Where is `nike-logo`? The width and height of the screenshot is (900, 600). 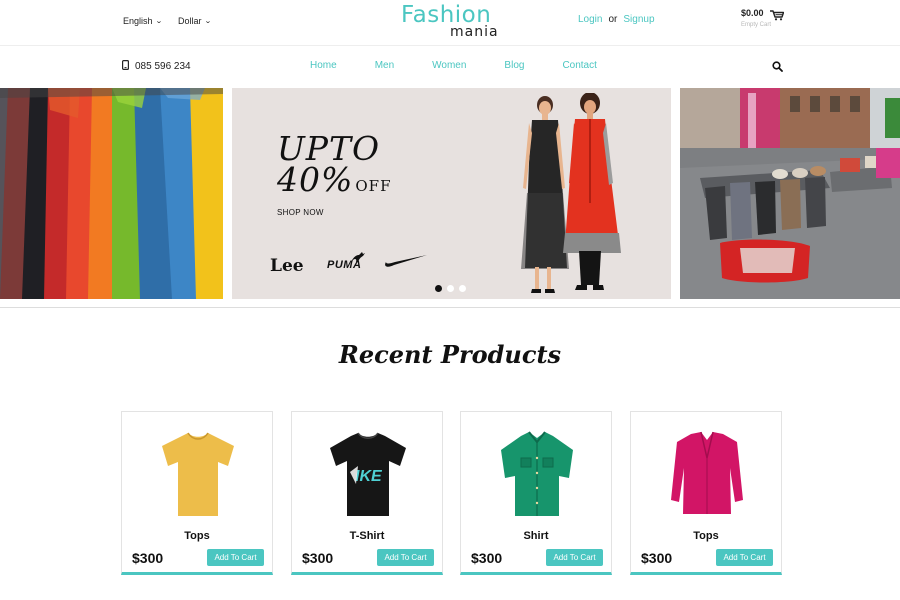
nike-logo is located at coordinates (406, 263).